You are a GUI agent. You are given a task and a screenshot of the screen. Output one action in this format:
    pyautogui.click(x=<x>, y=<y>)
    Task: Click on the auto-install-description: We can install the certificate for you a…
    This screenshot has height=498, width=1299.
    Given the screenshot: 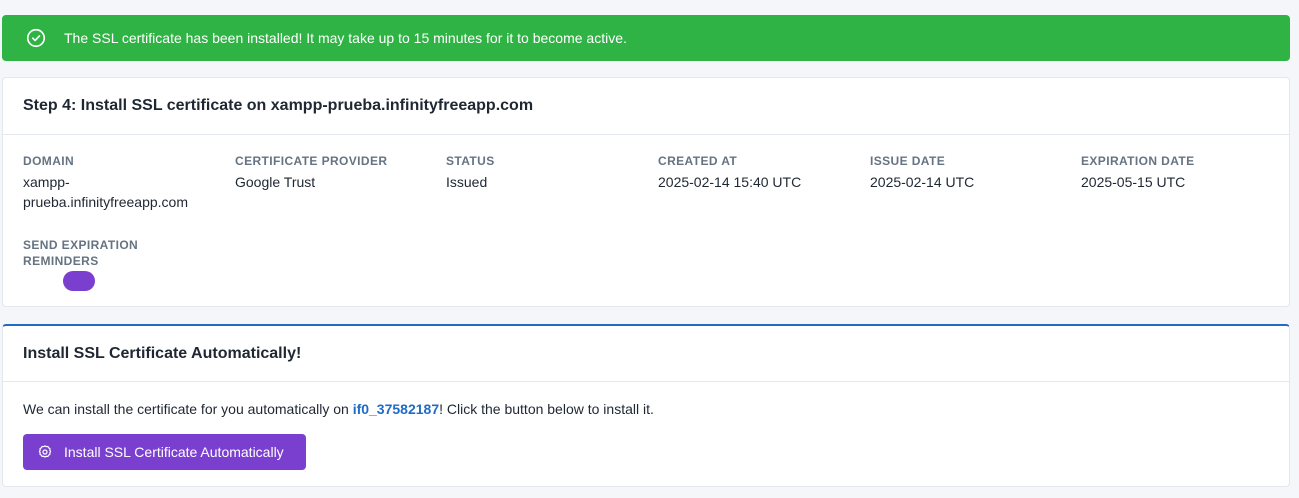 What is the action you would take?
    pyautogui.click(x=338, y=409)
    